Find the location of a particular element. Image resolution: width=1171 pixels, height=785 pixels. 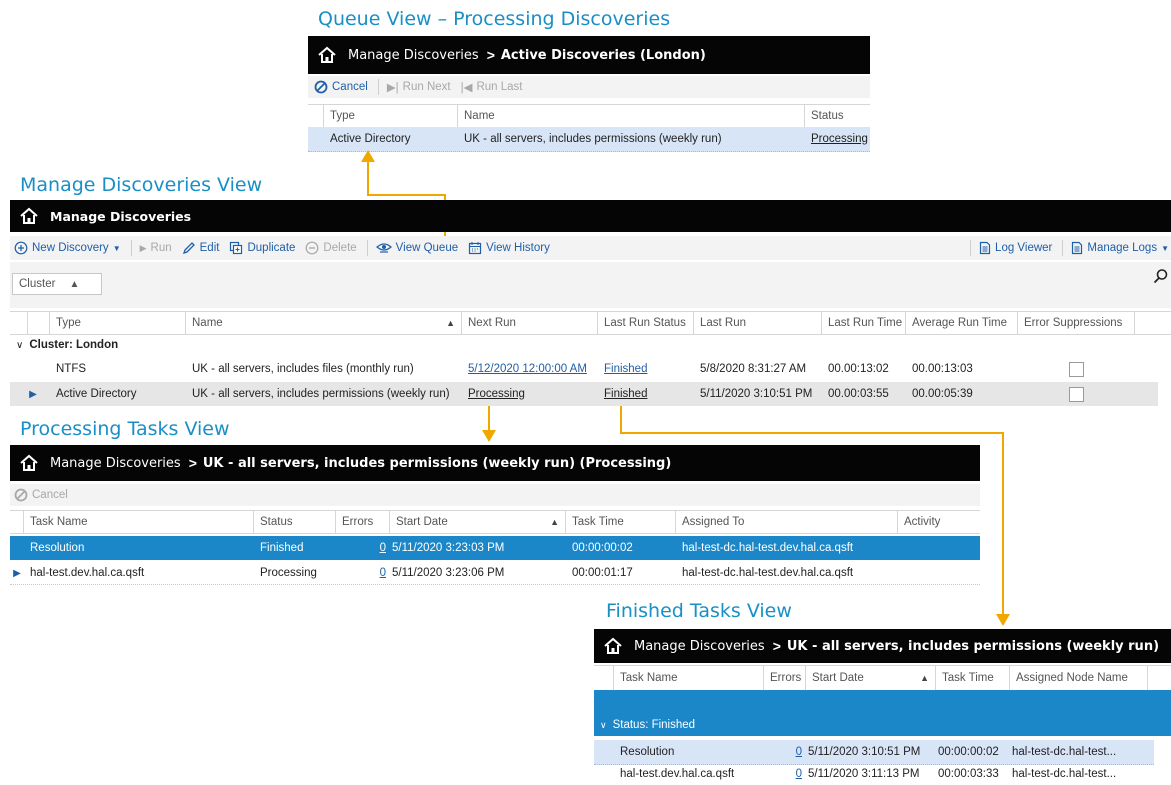

cell-last-run: 5/11/2020 3:10:51 PM is located at coordinates (756, 394).